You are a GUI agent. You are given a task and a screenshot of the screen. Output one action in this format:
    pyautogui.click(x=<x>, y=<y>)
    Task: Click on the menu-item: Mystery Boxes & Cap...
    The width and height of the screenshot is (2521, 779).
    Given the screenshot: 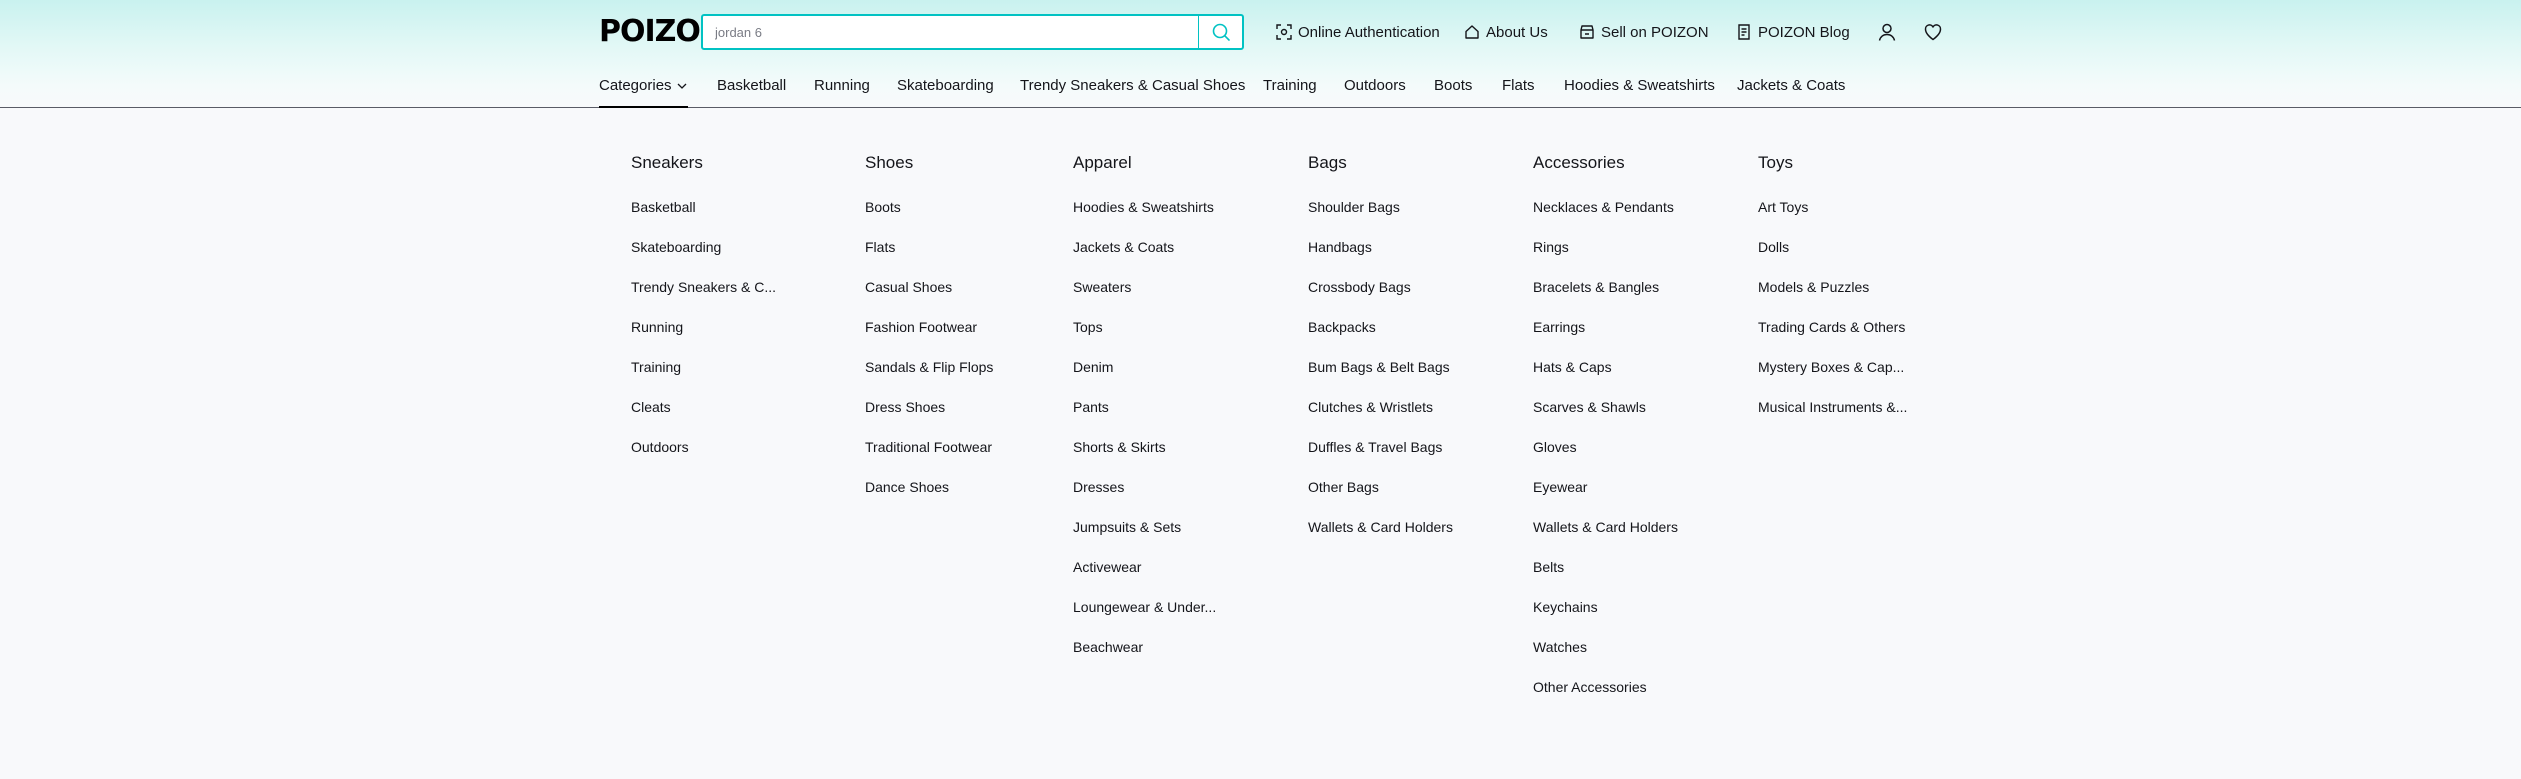 What is the action you would take?
    pyautogui.click(x=1843, y=367)
    